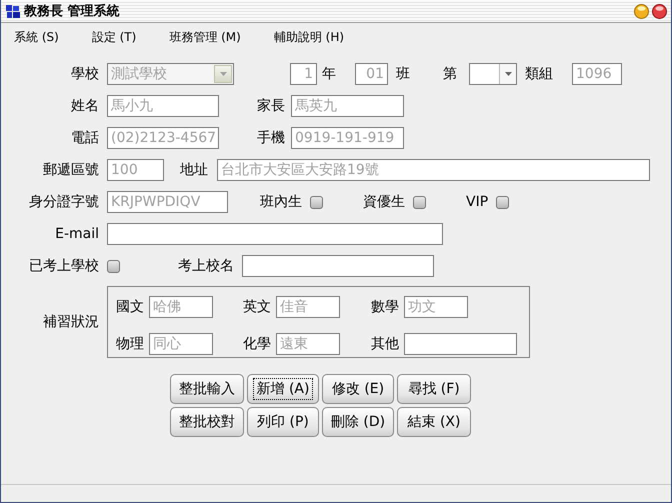 This screenshot has width=672, height=503. Describe the element at coordinates (436, 307) in the screenshot. I see `text-field: 功文` at that location.